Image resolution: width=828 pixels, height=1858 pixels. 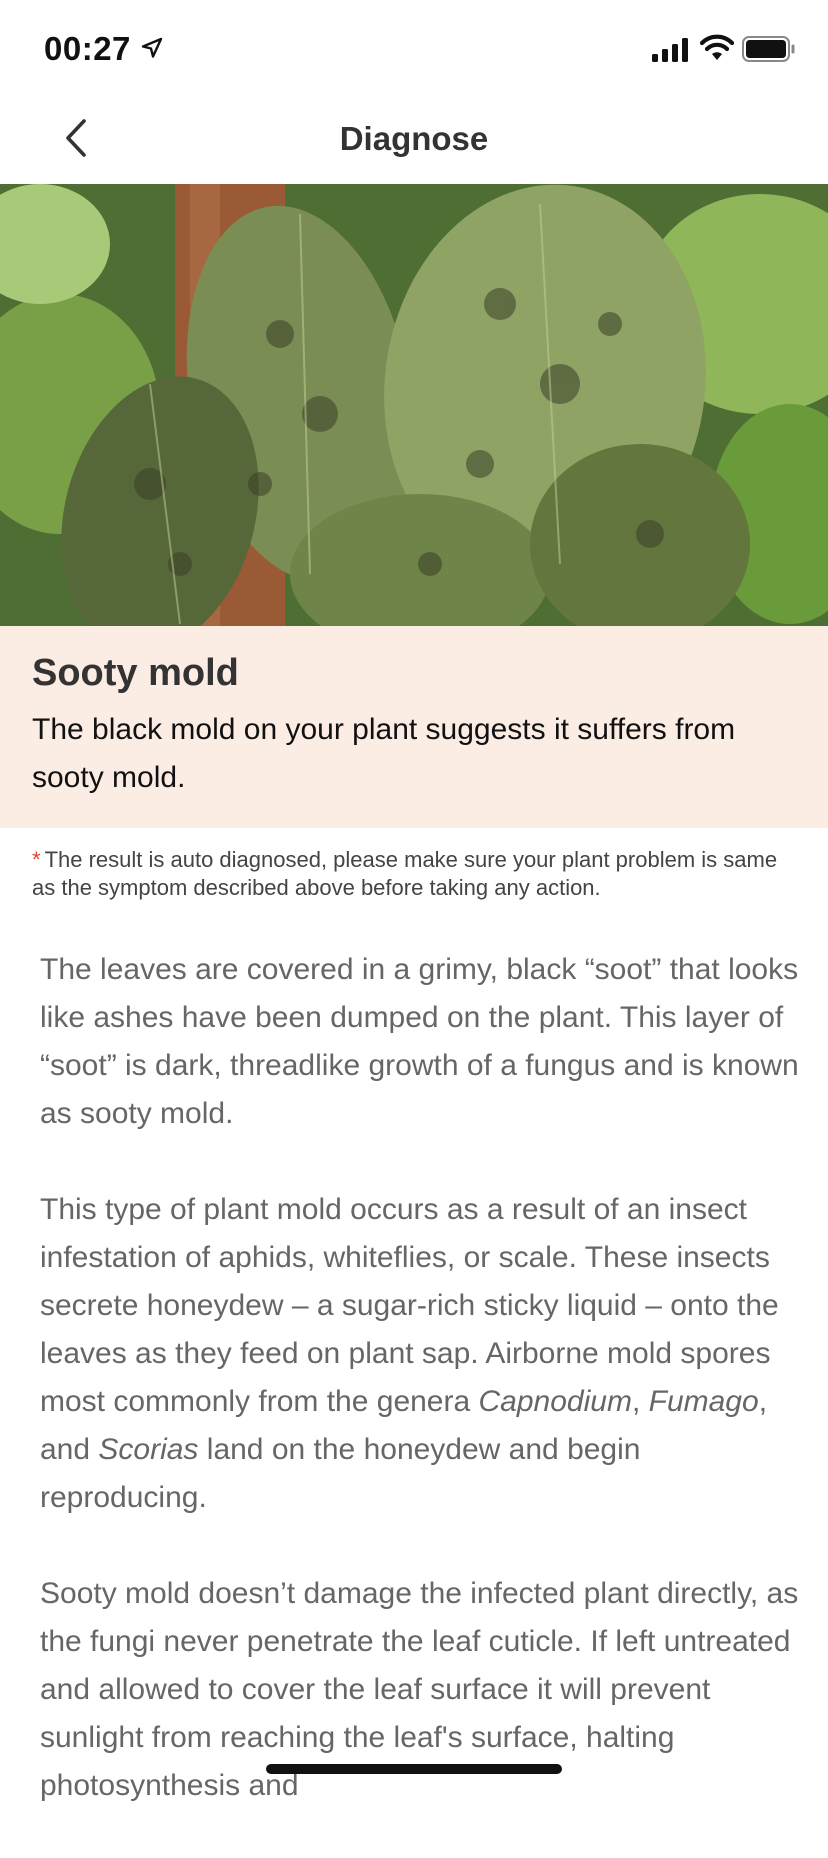 I want to click on page-title: Diagnose, so click(x=414, y=138).